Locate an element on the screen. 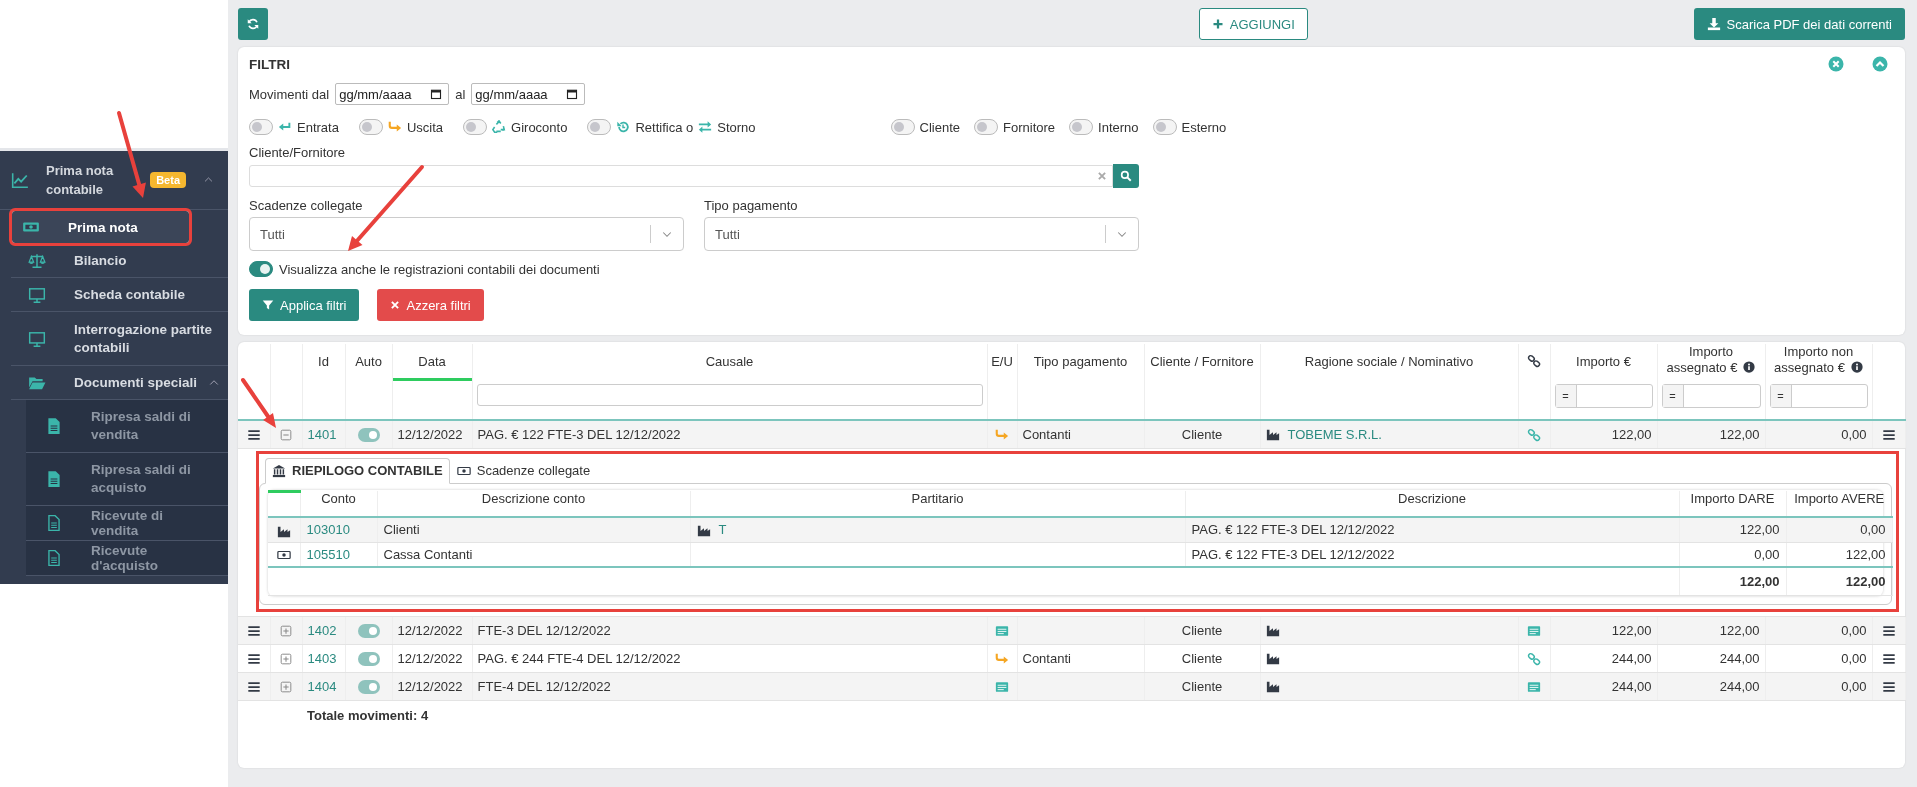 The image size is (1917, 787). toggle-label: Interno is located at coordinates (1118, 127).